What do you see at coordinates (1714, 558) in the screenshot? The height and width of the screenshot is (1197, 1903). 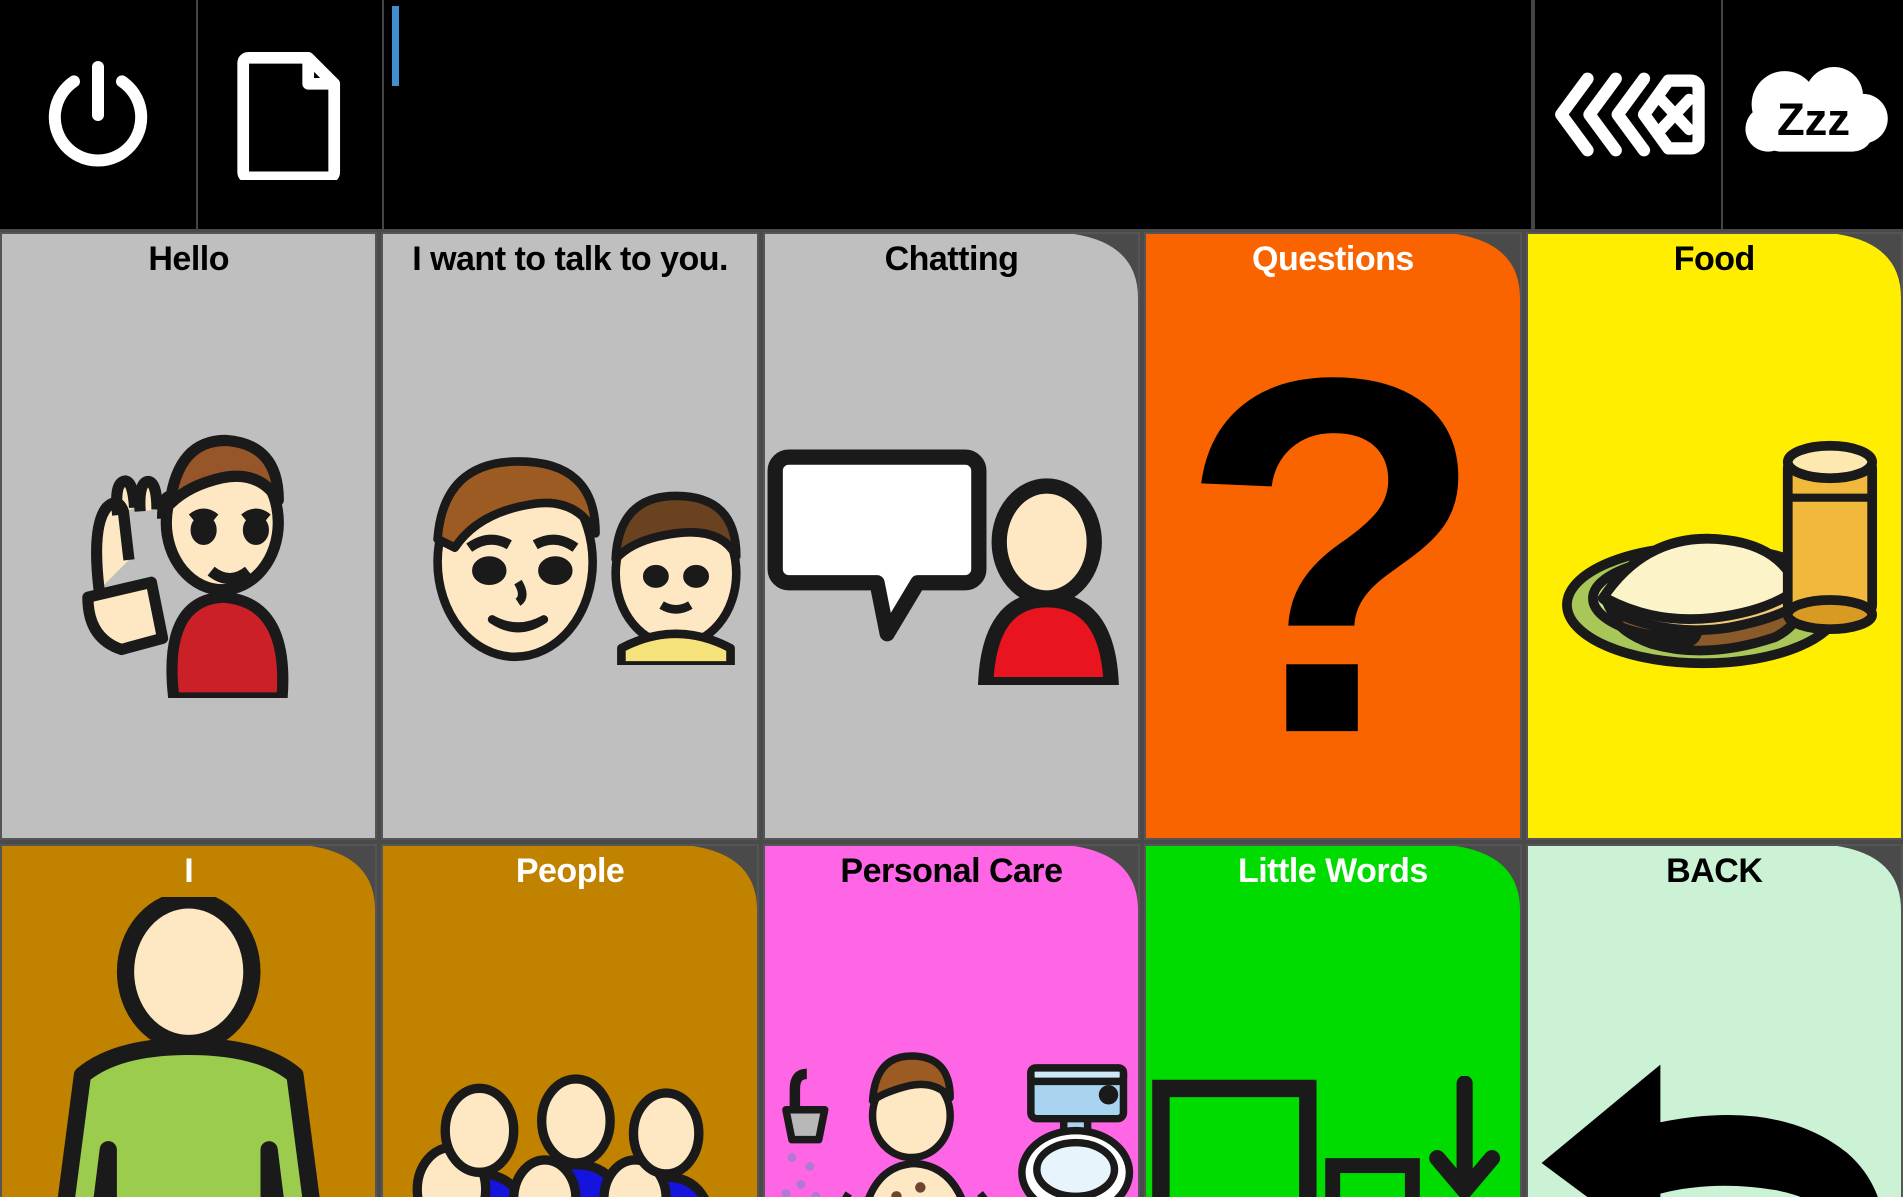 I see `sandwich-drink-icon` at bounding box center [1714, 558].